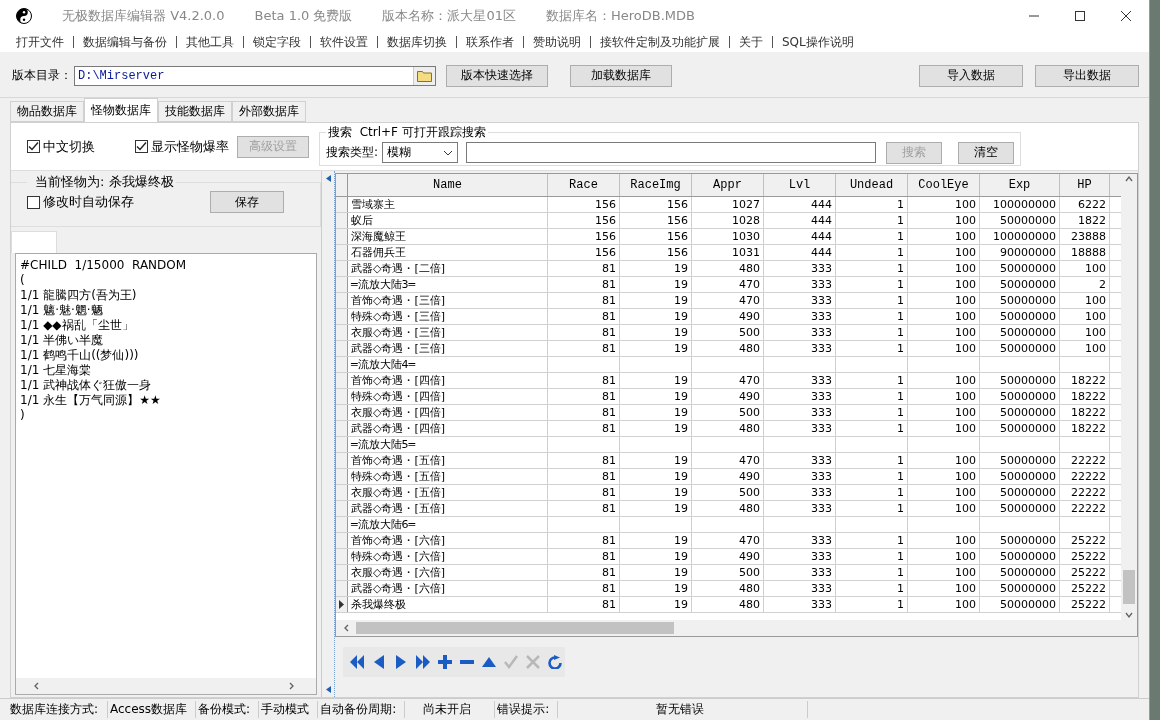  What do you see at coordinates (269, 111) in the screenshot?
I see `tab: 外部数据库` at bounding box center [269, 111].